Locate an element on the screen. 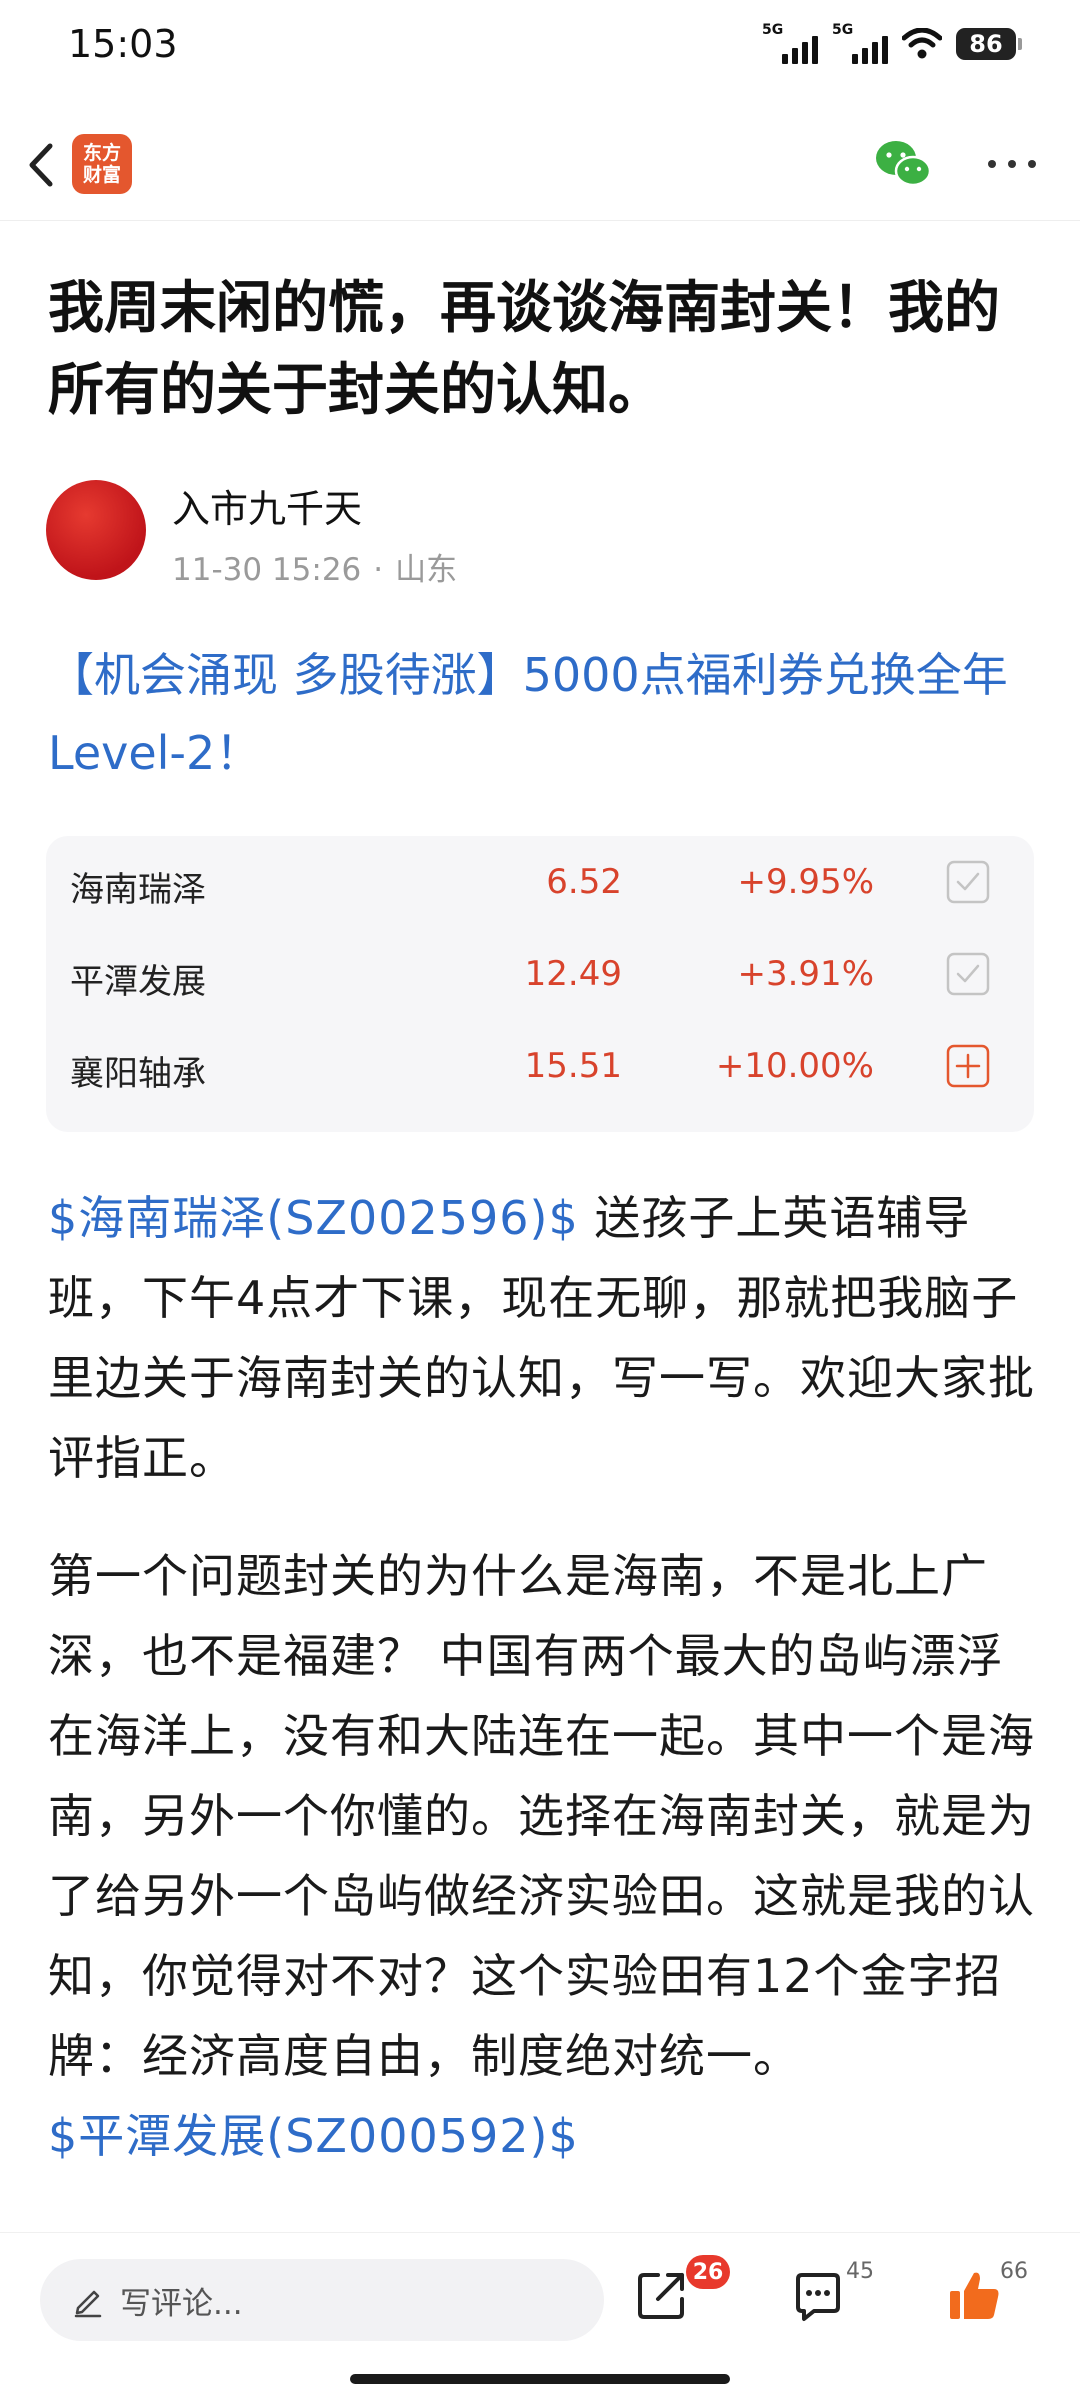 This screenshot has height=2401, width=1080. share-count-badge: 26 is located at coordinates (708, 2272).